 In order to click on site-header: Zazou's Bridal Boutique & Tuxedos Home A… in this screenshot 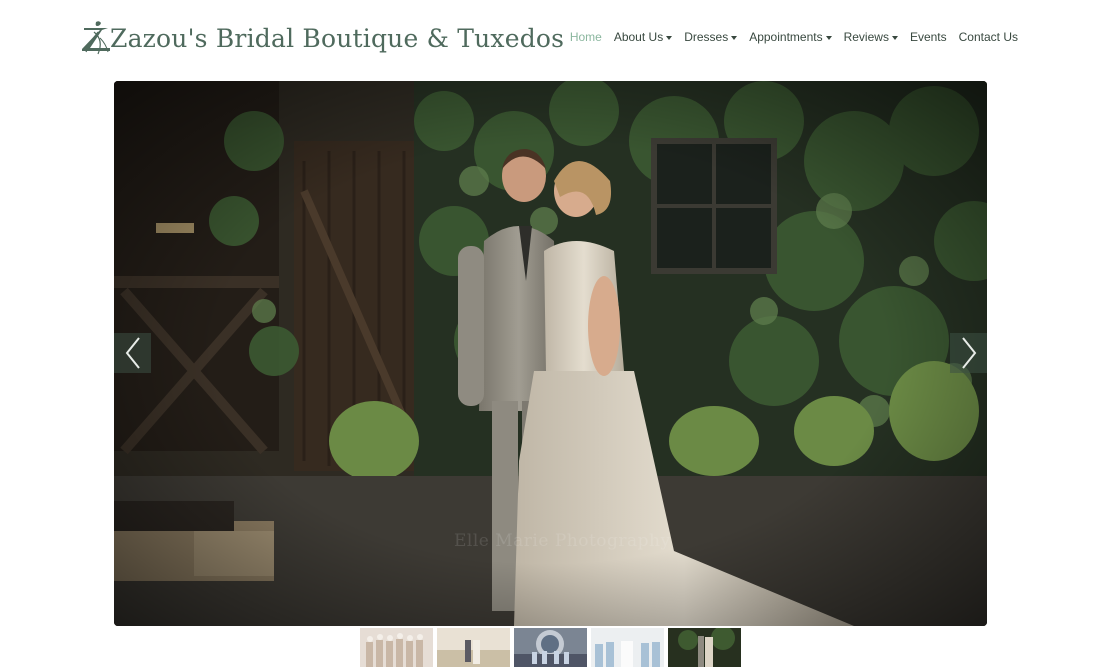, I will do `click(550, 40)`.